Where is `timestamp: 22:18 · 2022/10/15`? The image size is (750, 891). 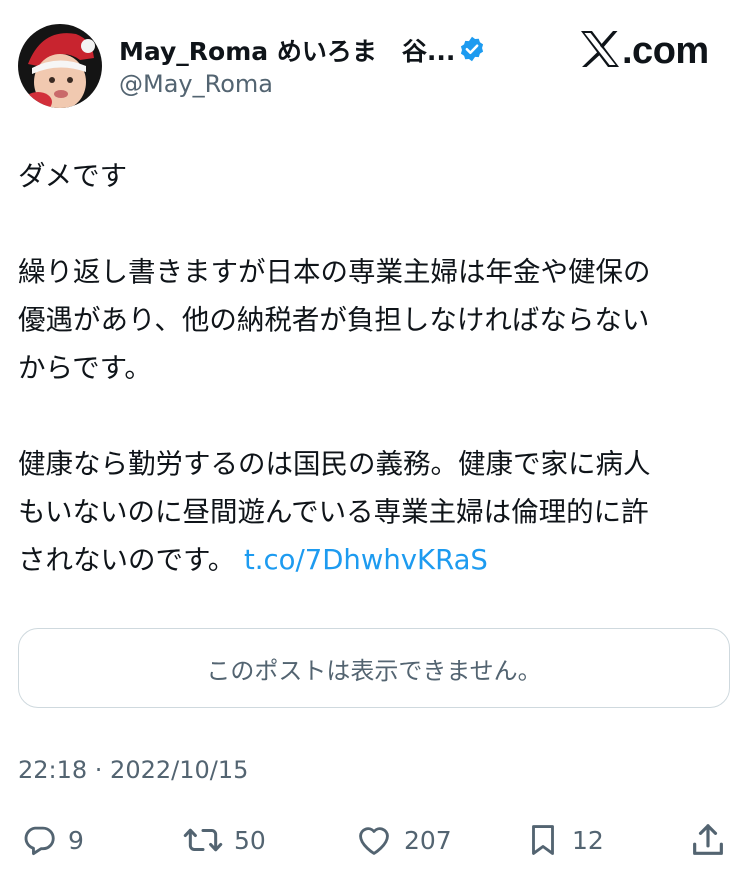 timestamp: 22:18 · 2022/10/15 is located at coordinates (133, 770).